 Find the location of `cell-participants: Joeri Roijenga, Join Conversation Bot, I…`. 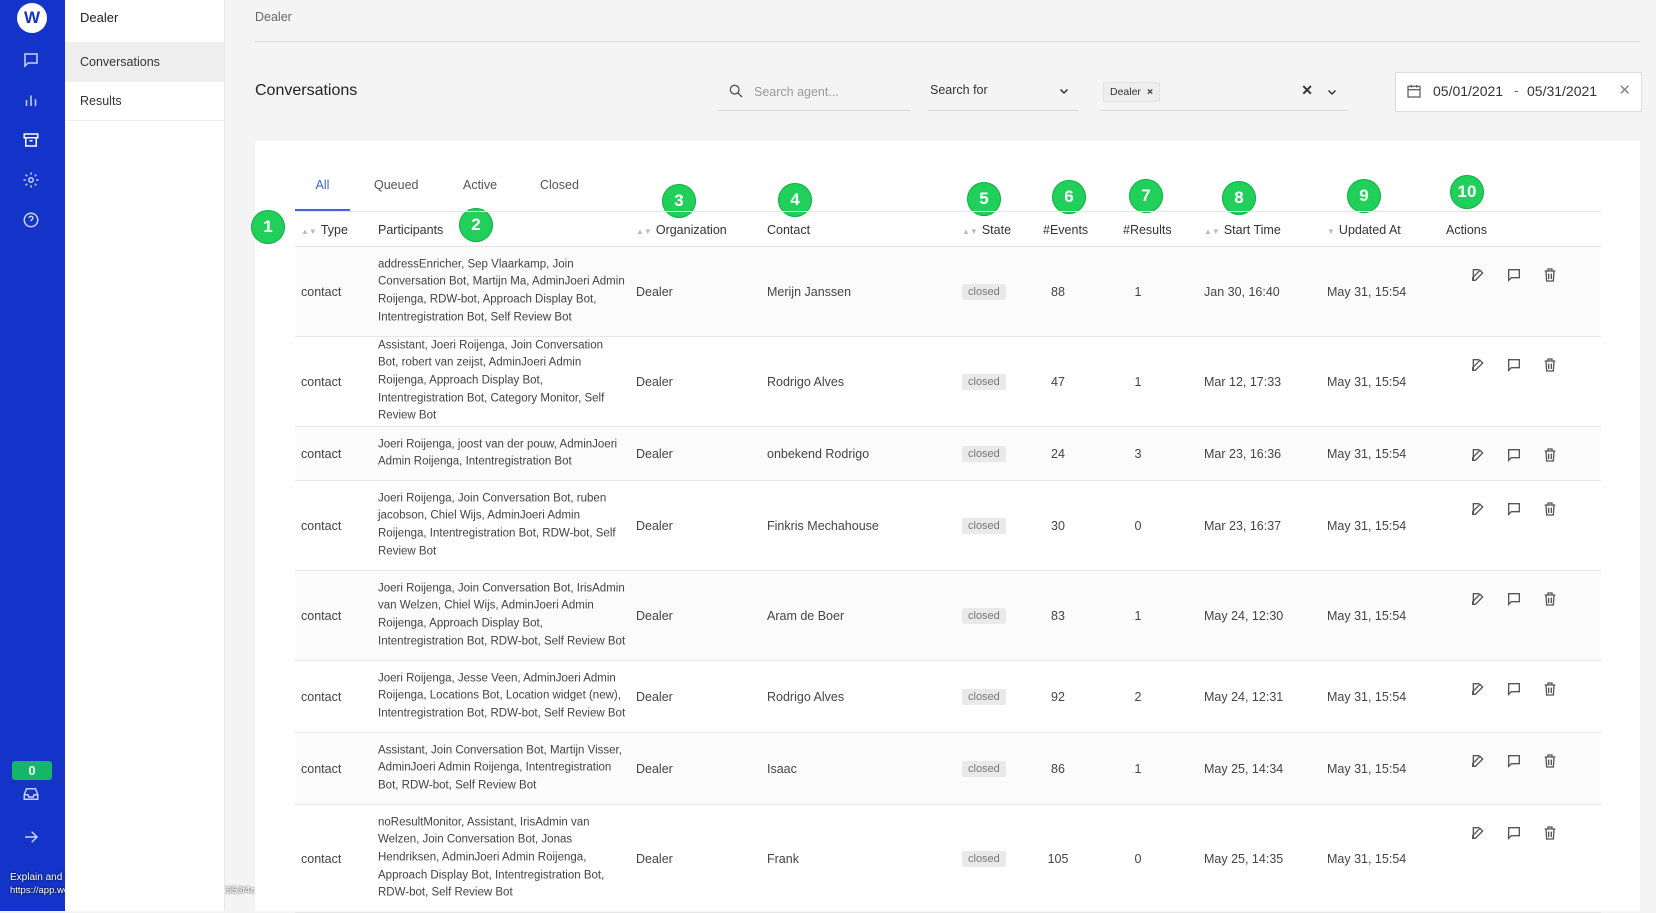

cell-participants: Joeri Roijenga, Join Conversation Bot, I… is located at coordinates (502, 615).